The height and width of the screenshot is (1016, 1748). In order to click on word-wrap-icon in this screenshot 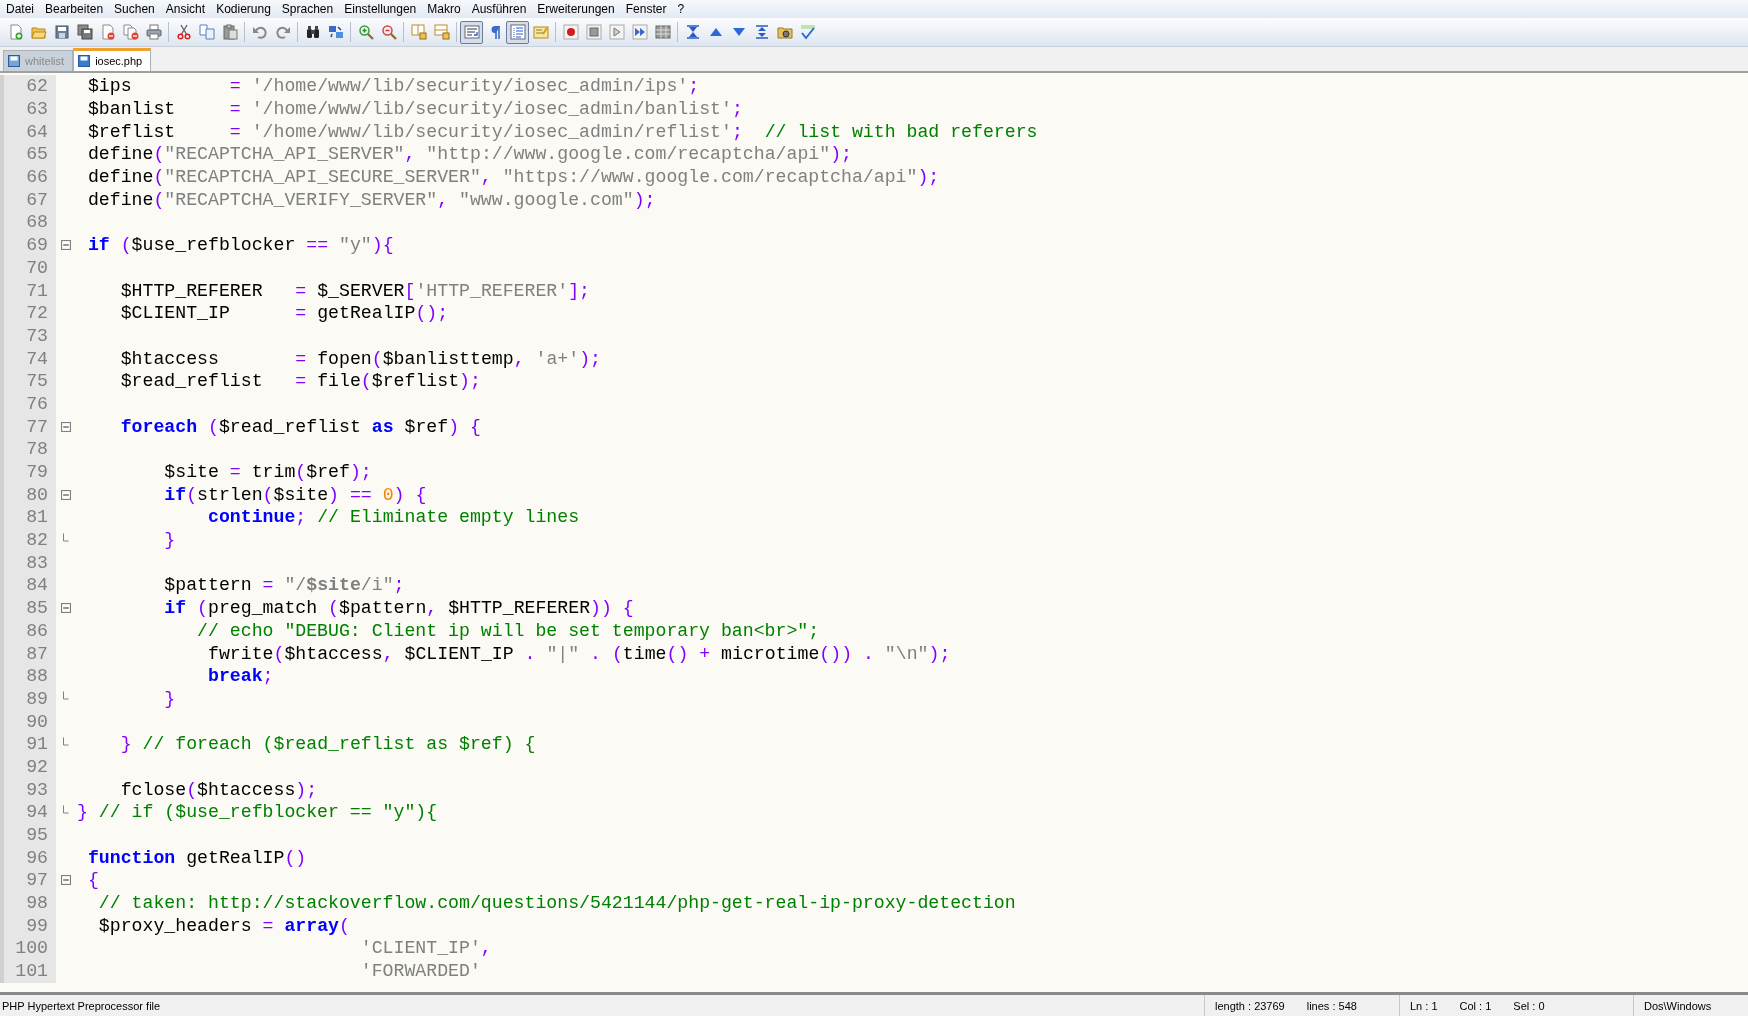, I will do `click(471, 32)`.